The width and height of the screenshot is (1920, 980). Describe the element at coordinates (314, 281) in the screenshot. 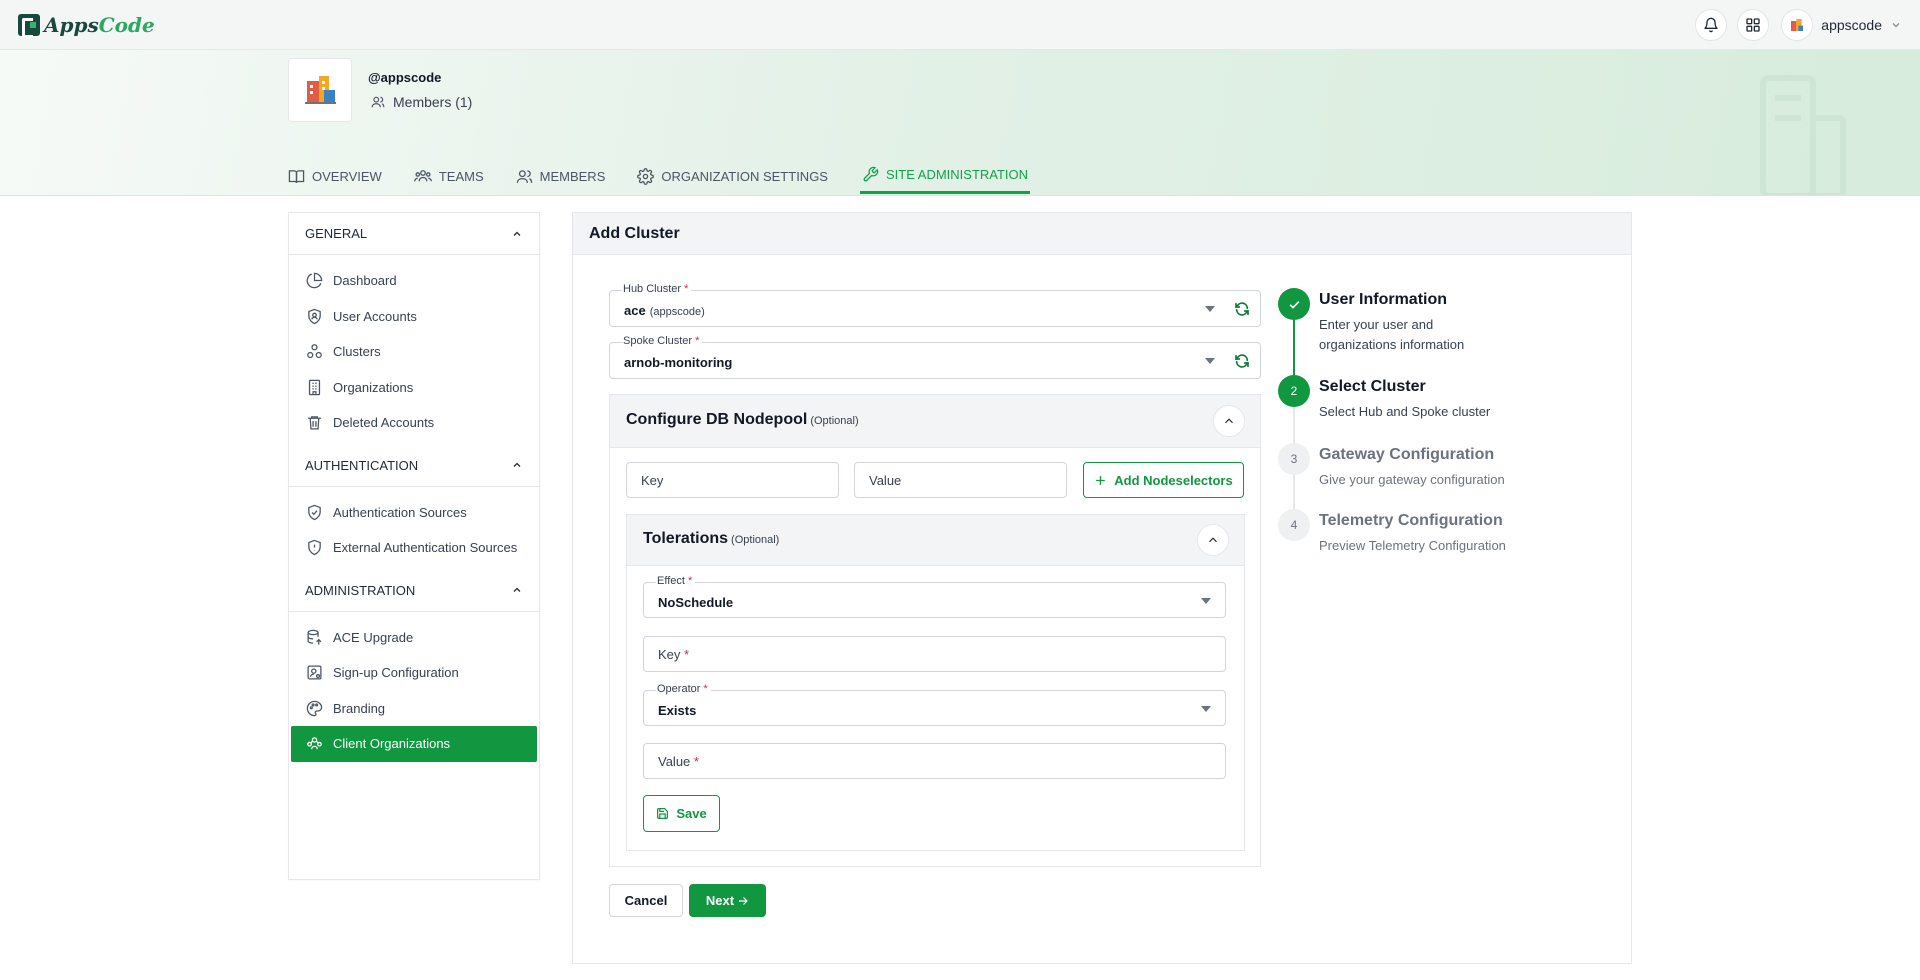

I see `pie-chart-icon` at that location.